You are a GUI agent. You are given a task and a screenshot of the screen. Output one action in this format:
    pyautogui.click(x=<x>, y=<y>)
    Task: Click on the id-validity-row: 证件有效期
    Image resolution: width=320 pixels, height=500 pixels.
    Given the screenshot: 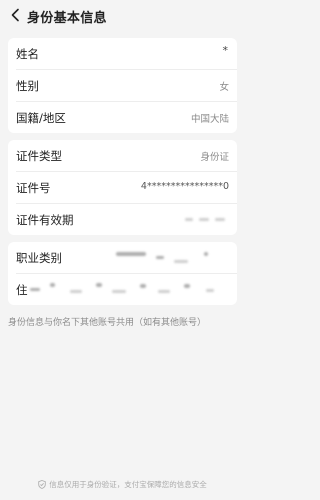 What is the action you would take?
    pyautogui.click(x=122, y=219)
    